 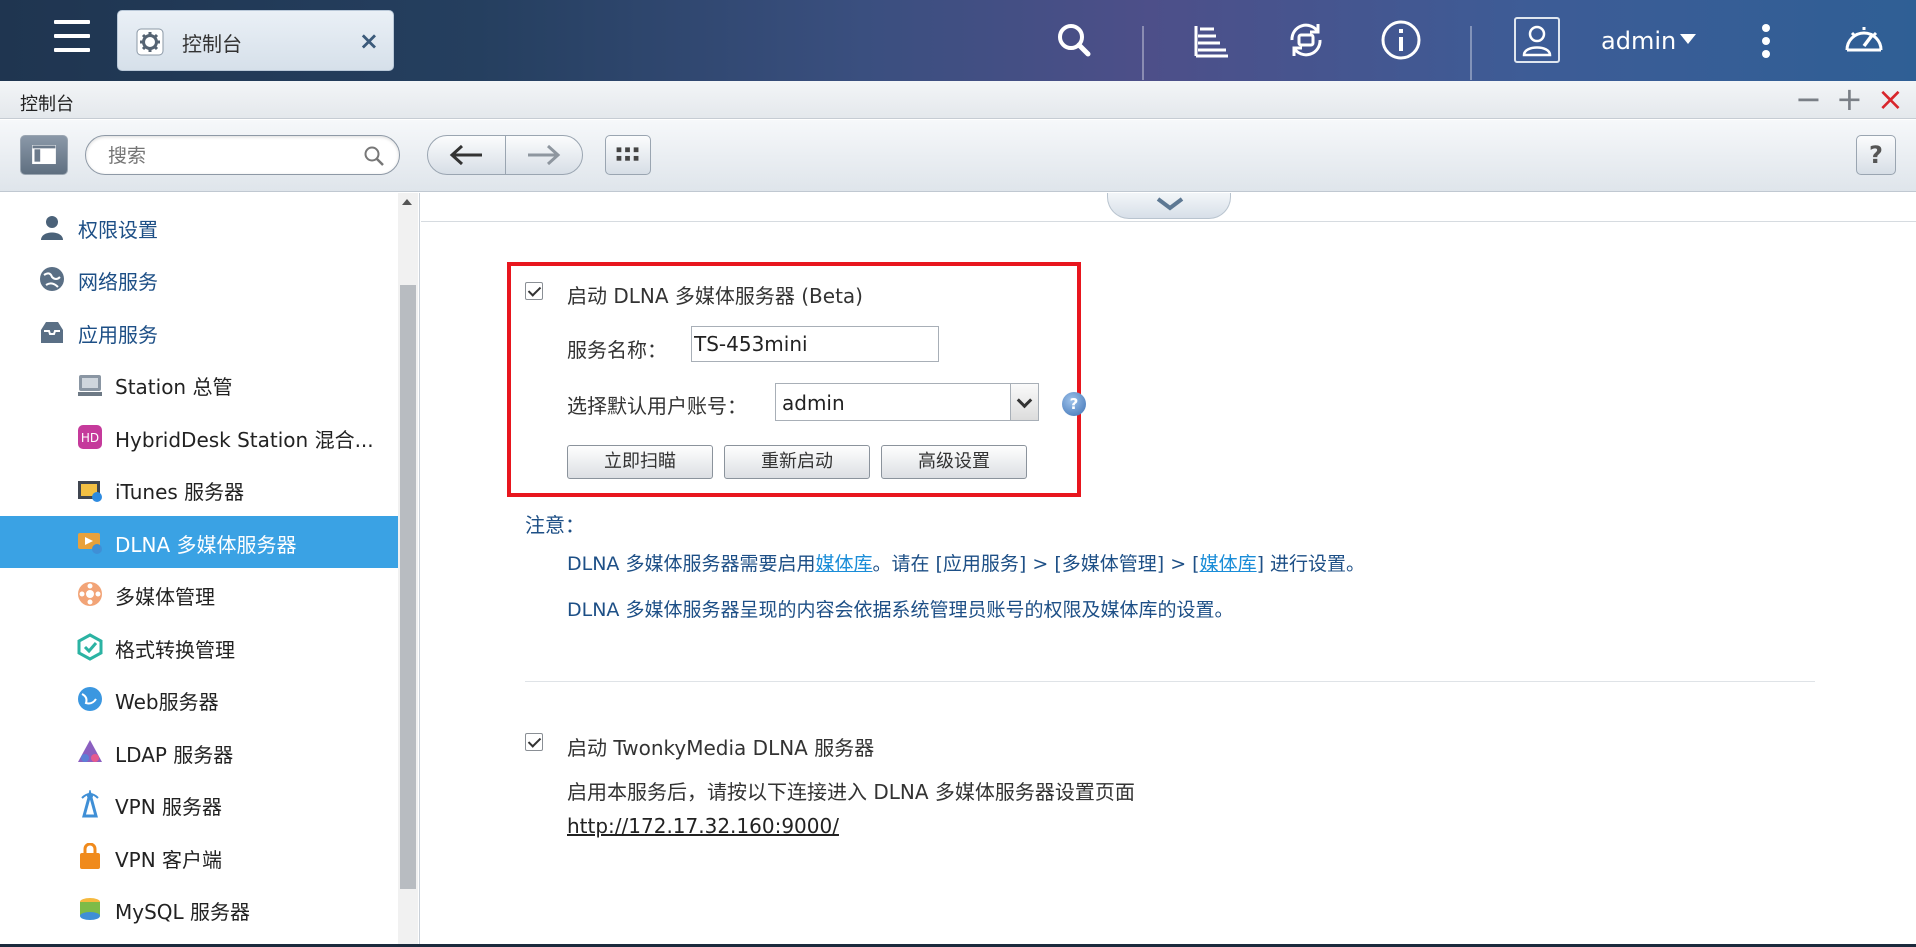 What do you see at coordinates (90, 909) in the screenshot?
I see `mysql-icon` at bounding box center [90, 909].